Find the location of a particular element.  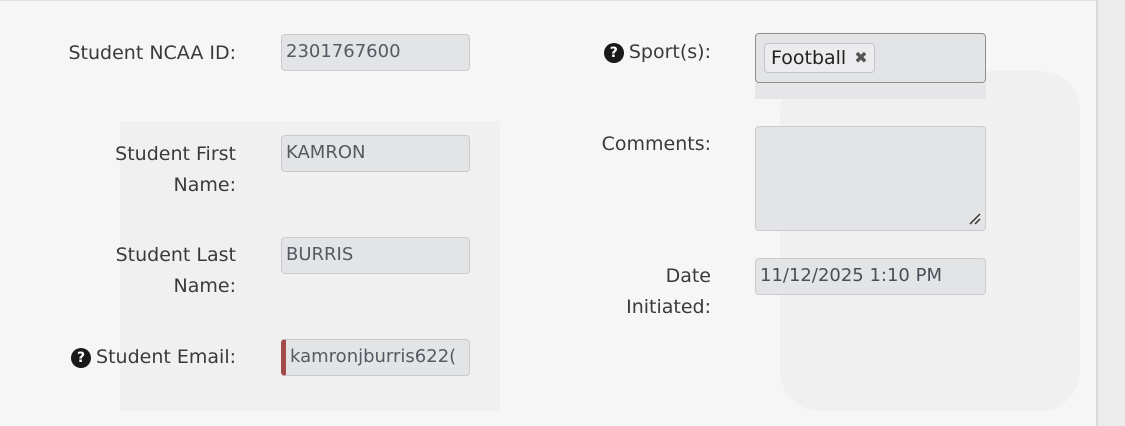

comments-label: Comments: is located at coordinates (635, 144).